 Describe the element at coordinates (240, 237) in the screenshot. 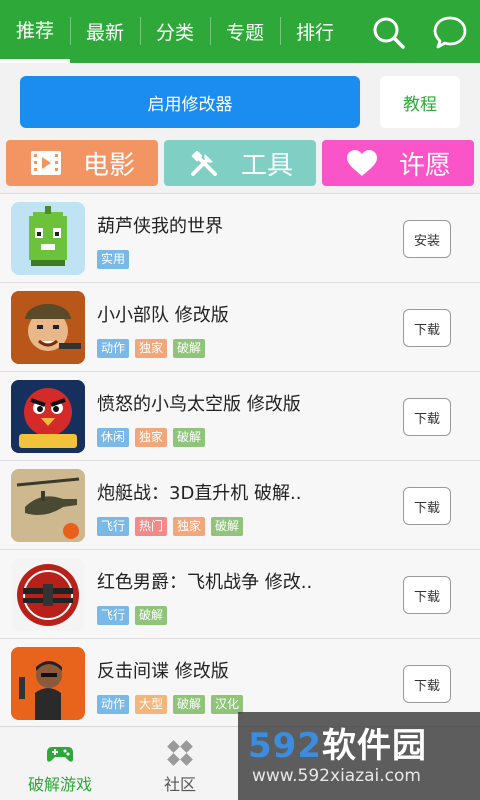

I see `list-item: 葫芦侠我的世界 实用 安装` at that location.